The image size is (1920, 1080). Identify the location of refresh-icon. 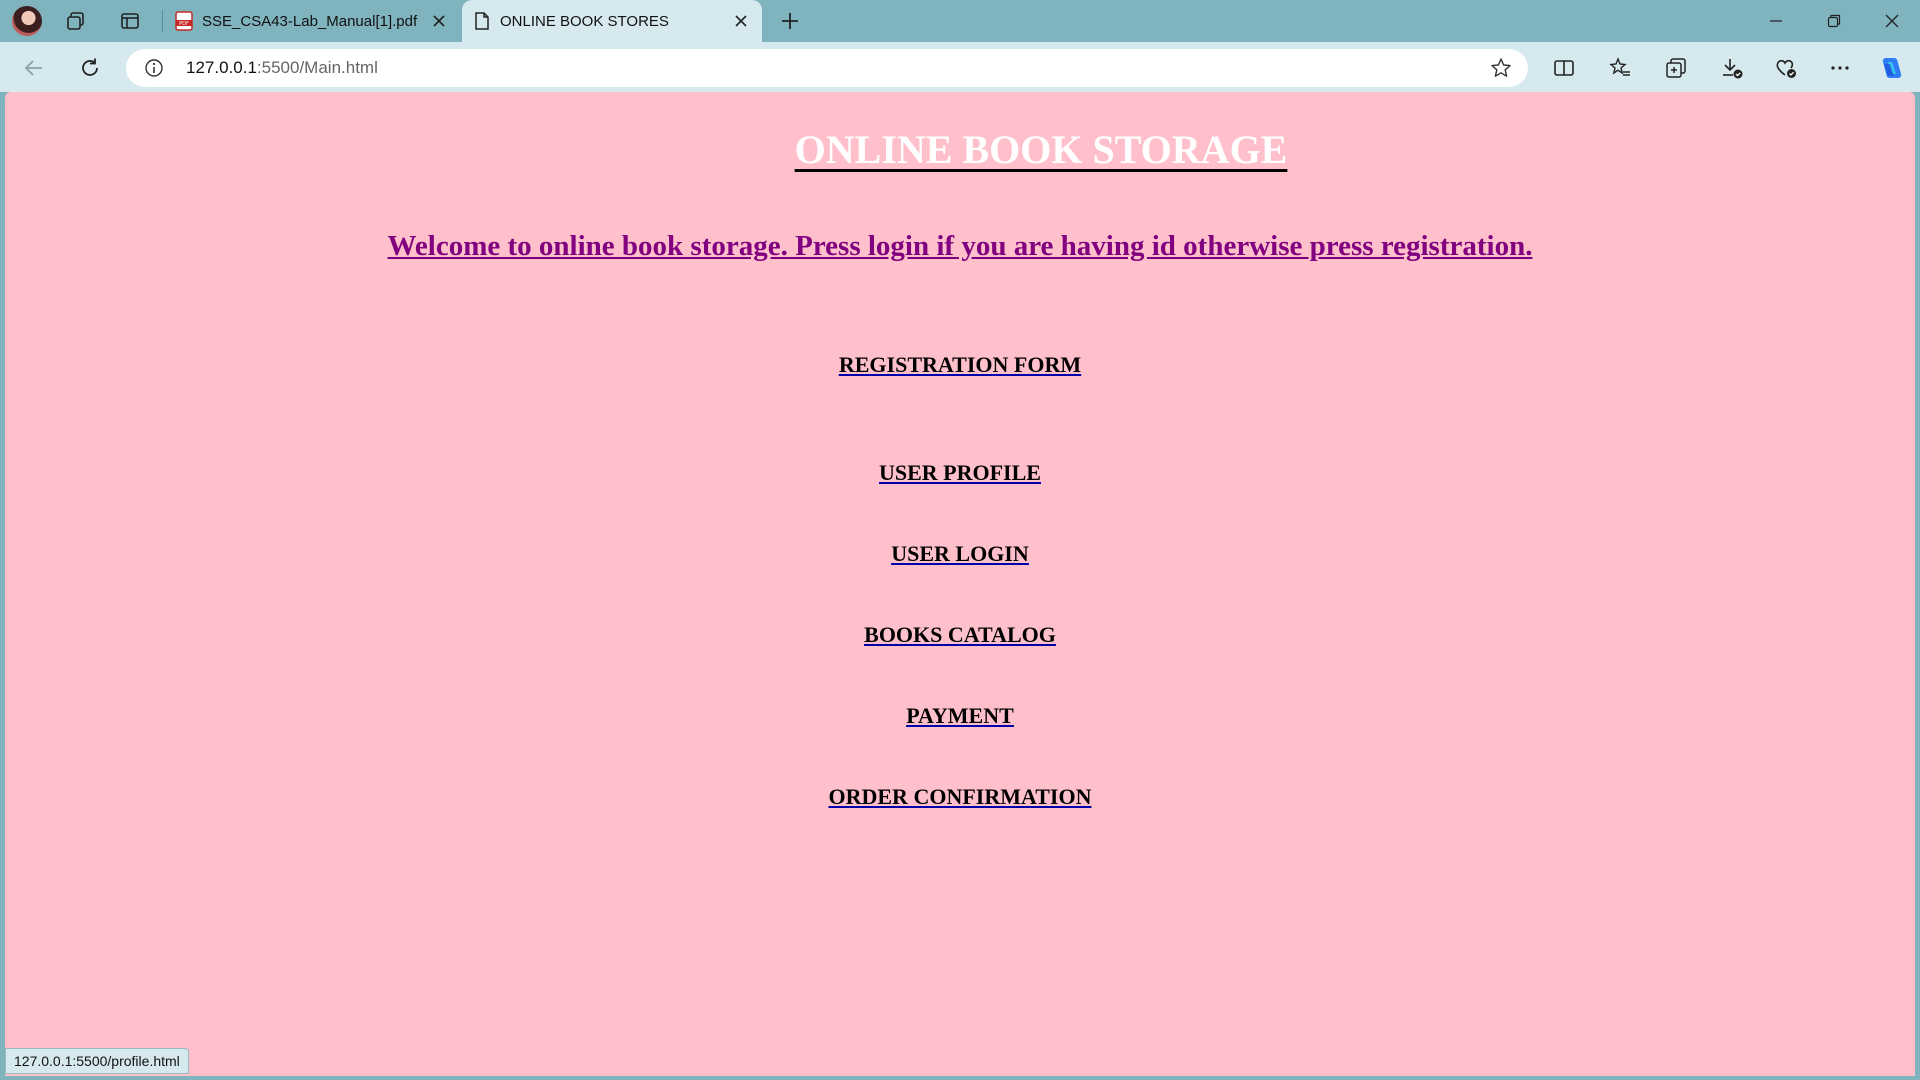
(90, 67).